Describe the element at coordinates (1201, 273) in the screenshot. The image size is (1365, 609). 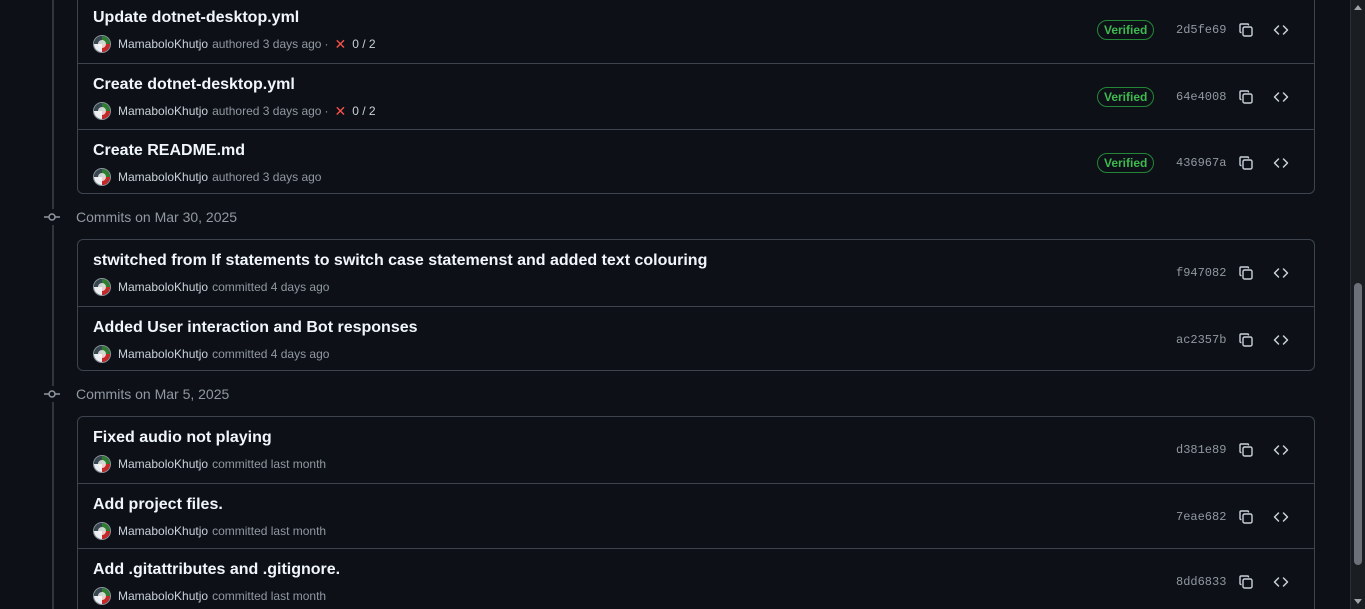
I see `commit-sha: f947082` at that location.